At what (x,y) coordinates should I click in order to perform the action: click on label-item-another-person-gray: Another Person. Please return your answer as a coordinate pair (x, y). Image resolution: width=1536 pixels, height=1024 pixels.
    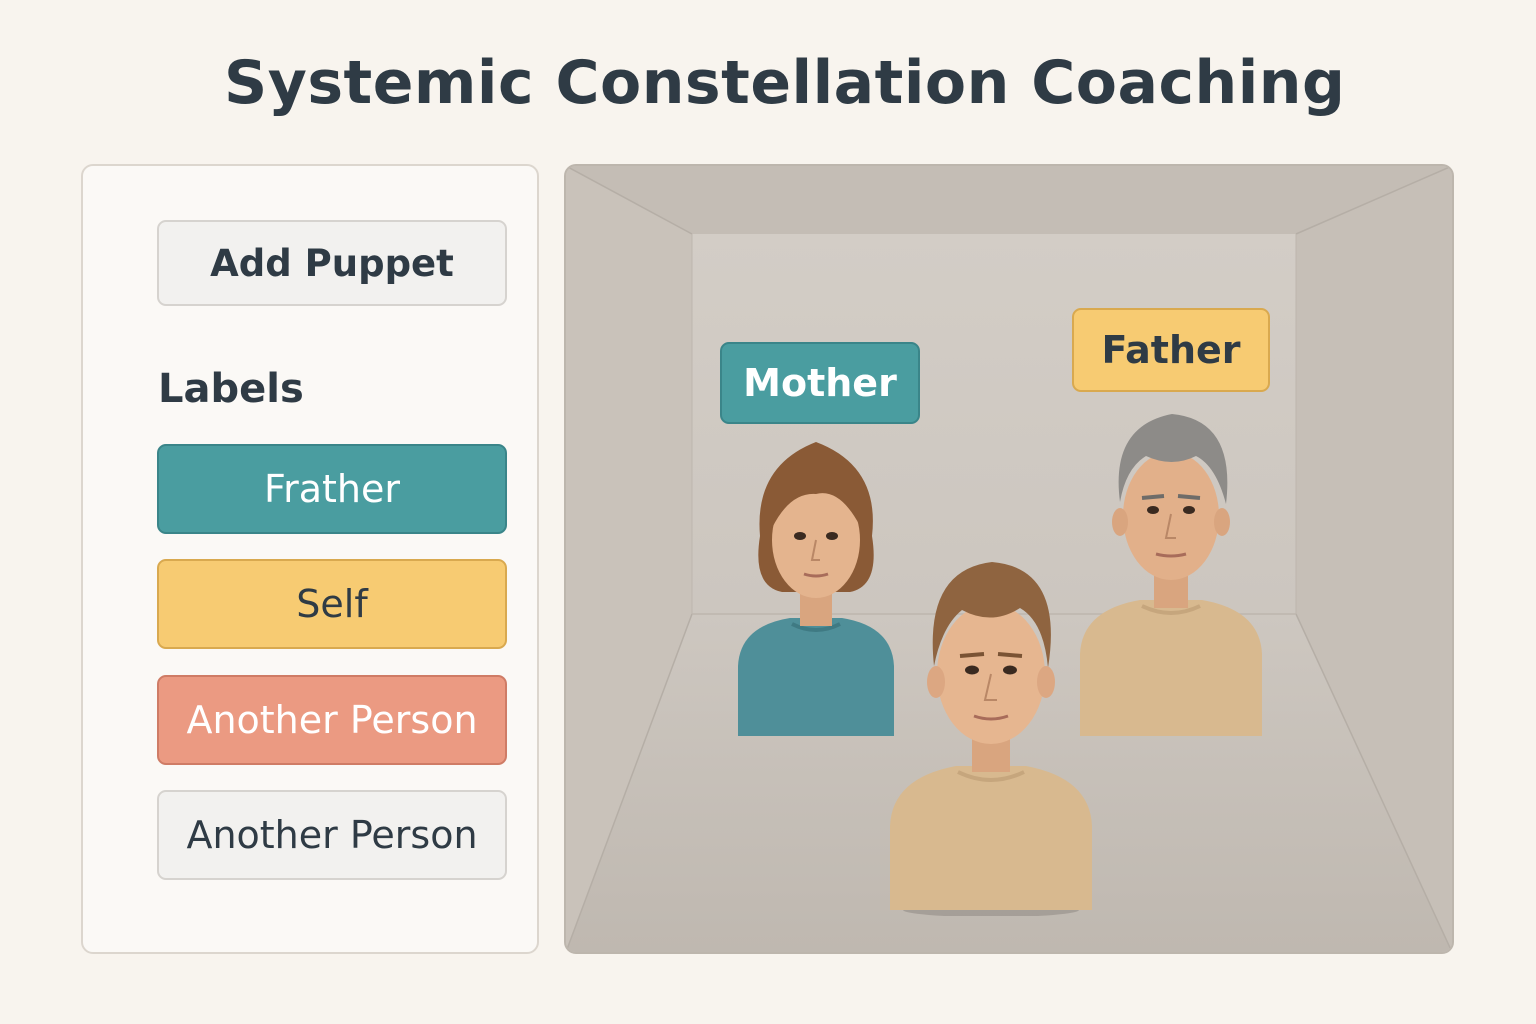
    Looking at the image, I should click on (332, 835).